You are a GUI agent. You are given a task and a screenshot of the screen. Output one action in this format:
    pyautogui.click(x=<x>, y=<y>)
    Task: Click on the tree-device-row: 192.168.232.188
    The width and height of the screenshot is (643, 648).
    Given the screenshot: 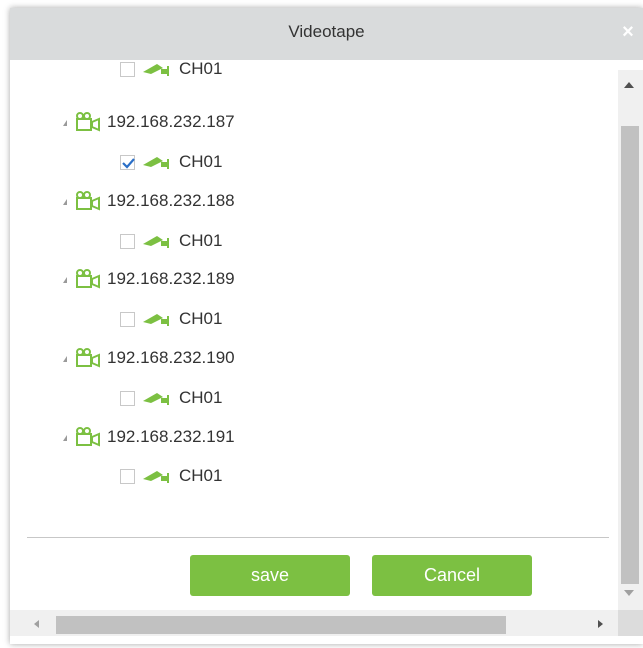 What is the action you would take?
    pyautogui.click(x=149, y=201)
    